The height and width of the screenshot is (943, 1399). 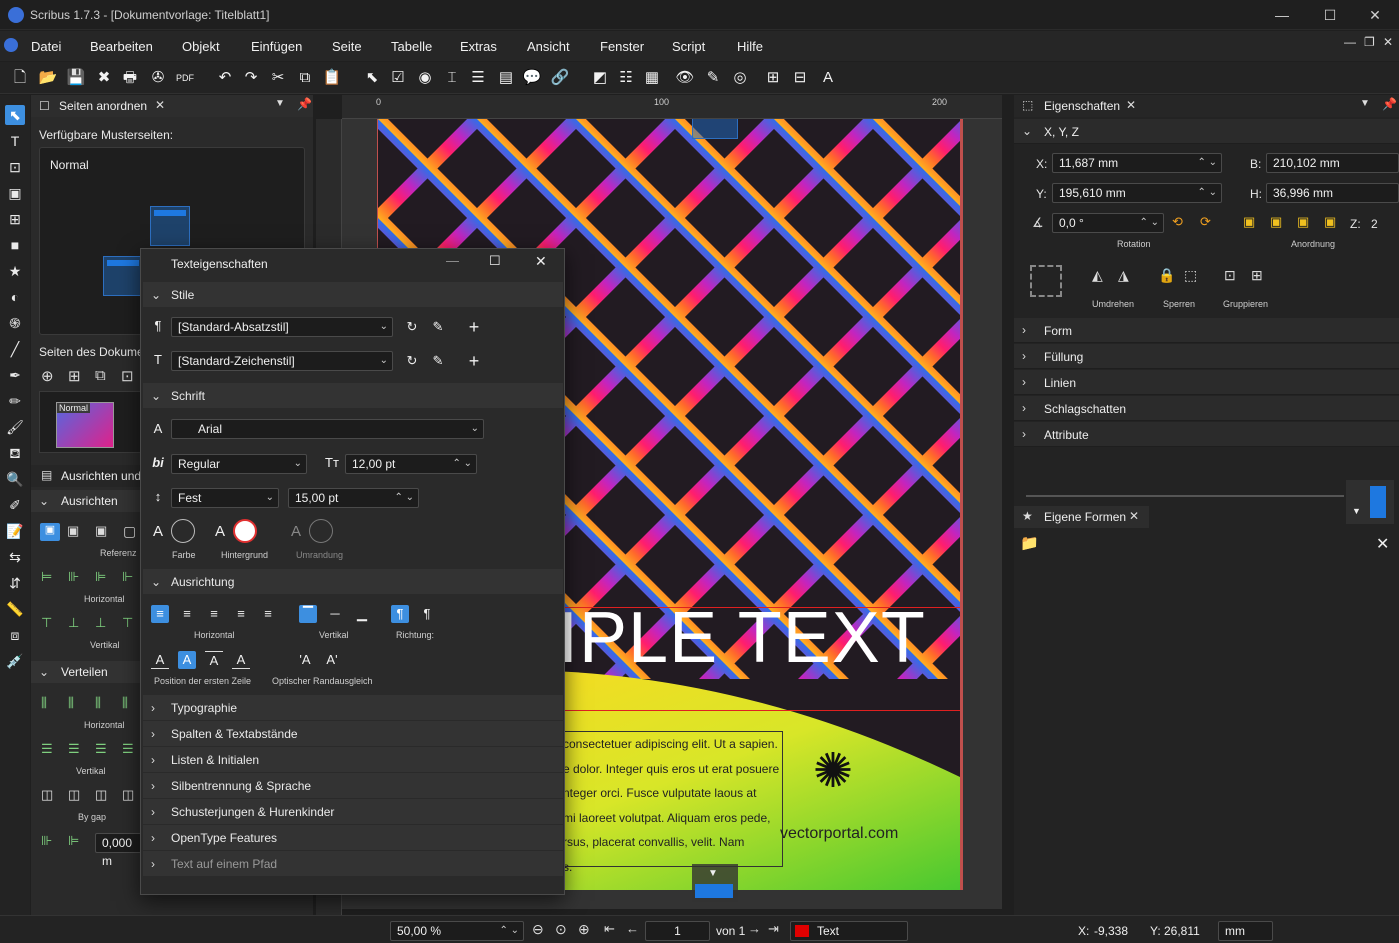 What do you see at coordinates (73, 623) in the screenshot?
I see `align-vcenter-icon: ⊥` at bounding box center [73, 623].